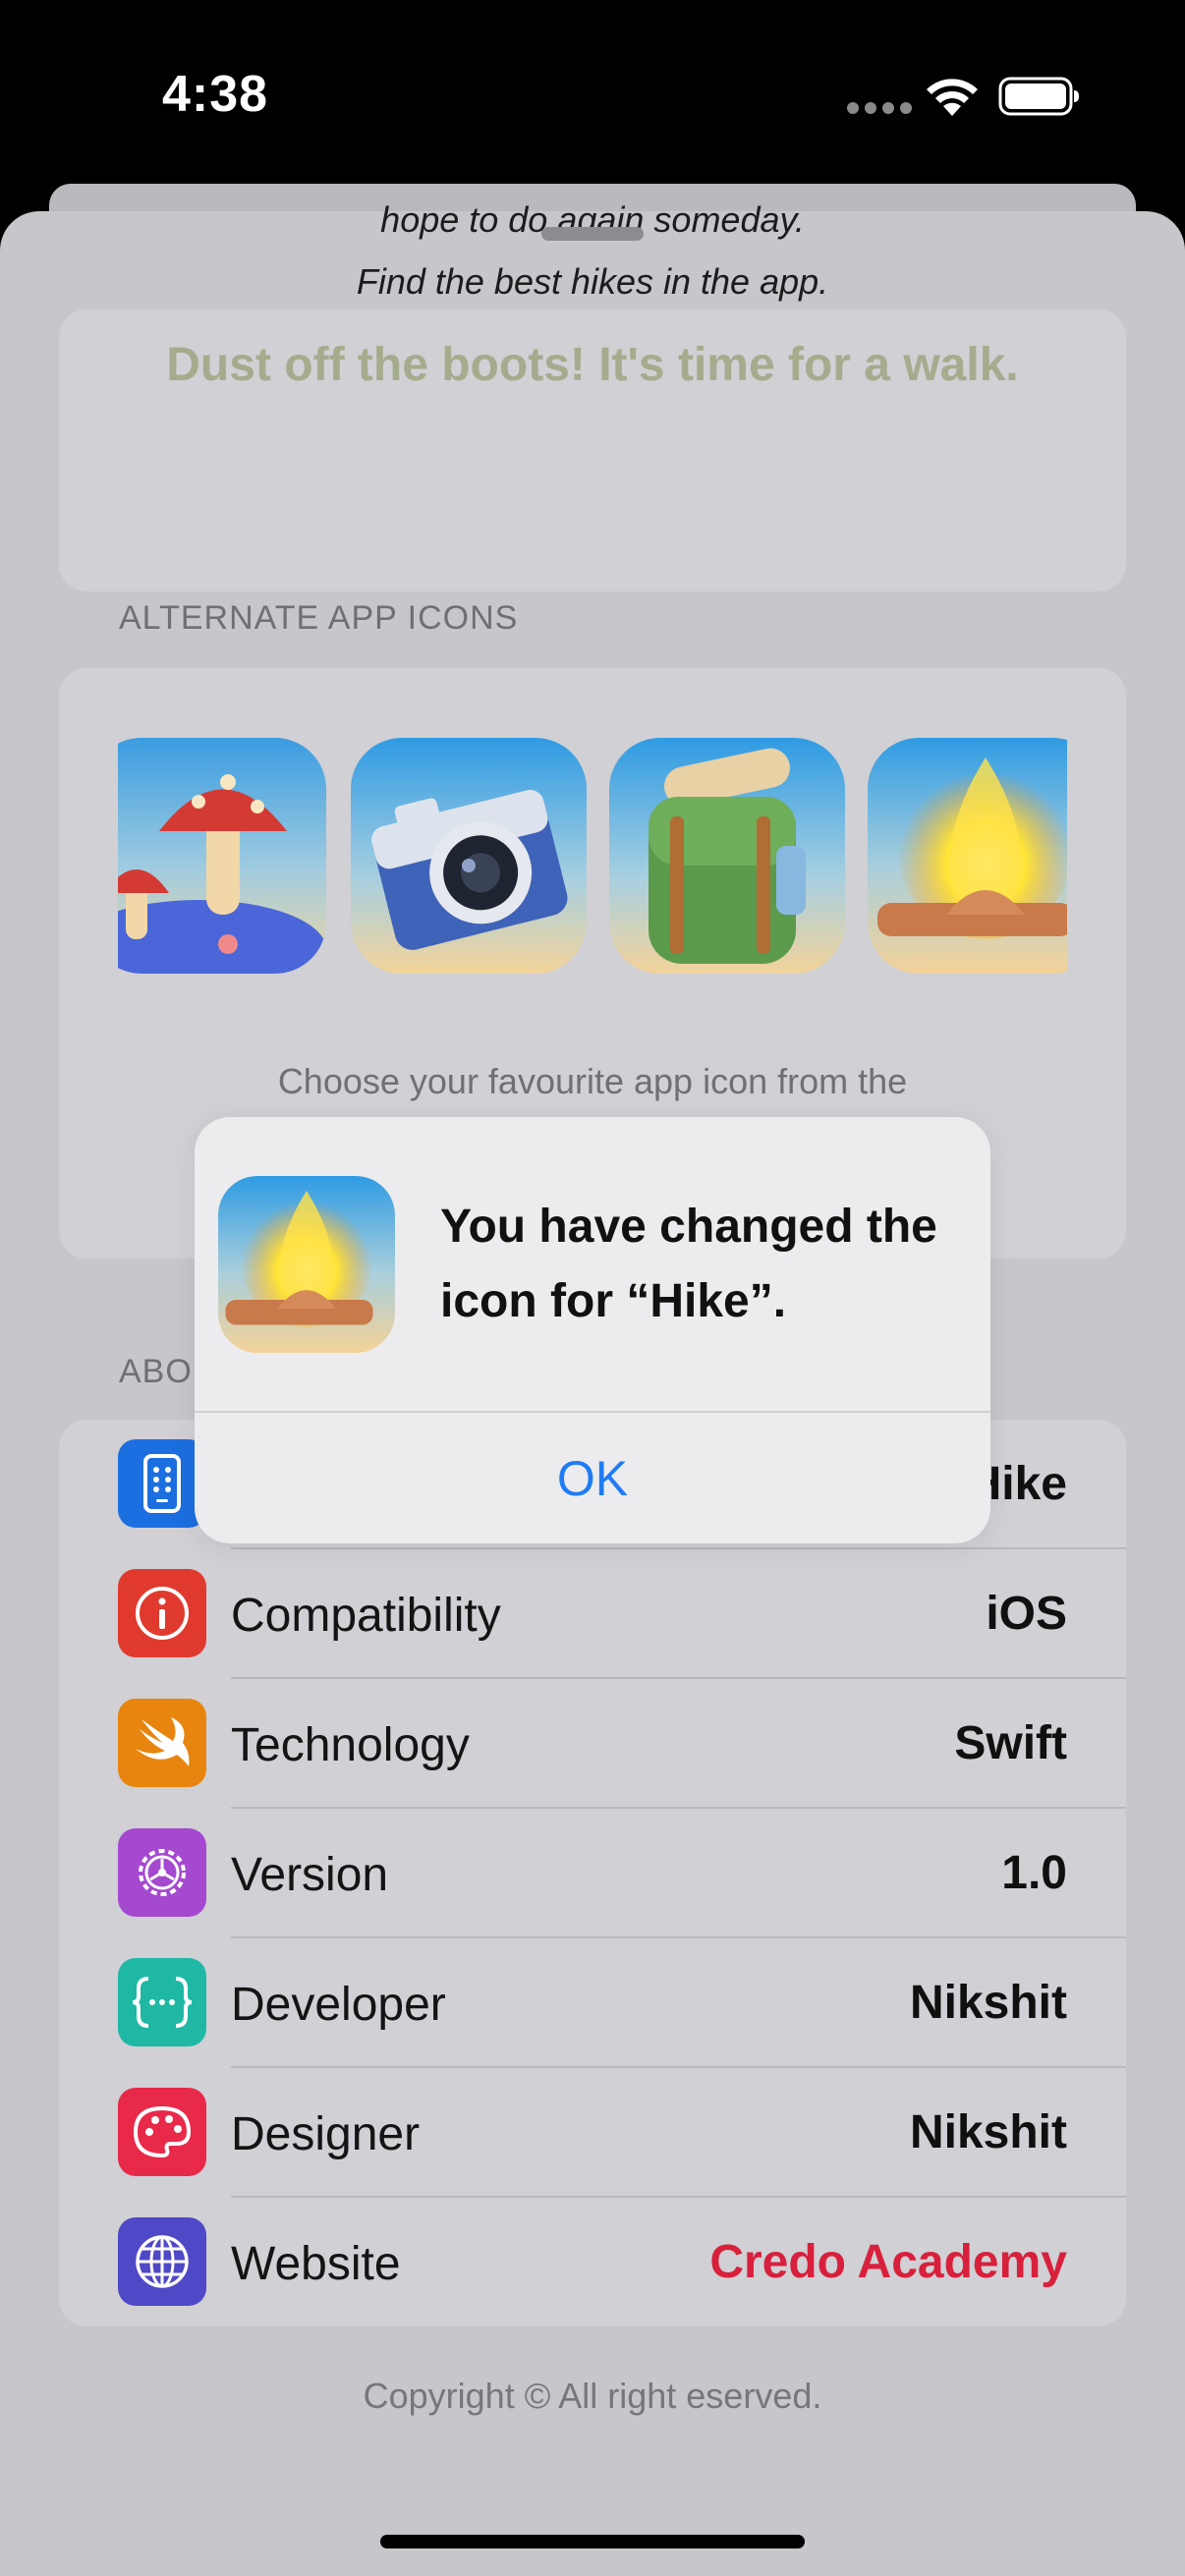 Image resolution: width=1185 pixels, height=2576 pixels. I want to click on about-value-designer: Nikshit, so click(988, 2132).